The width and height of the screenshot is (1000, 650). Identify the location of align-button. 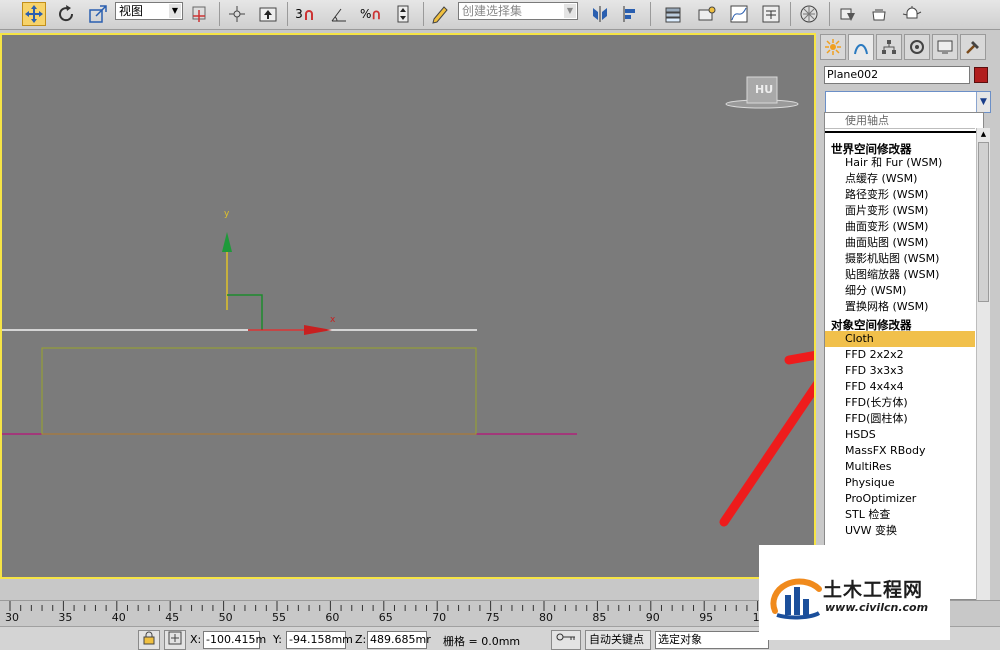
(631, 14).